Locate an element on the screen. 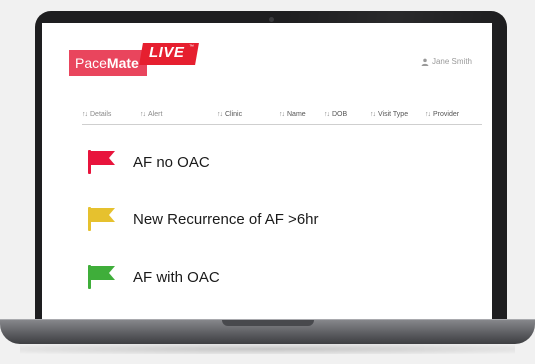 The width and height of the screenshot is (535, 364). flag-legend-af-no-oac: AF no OAC is located at coordinates (148, 162).